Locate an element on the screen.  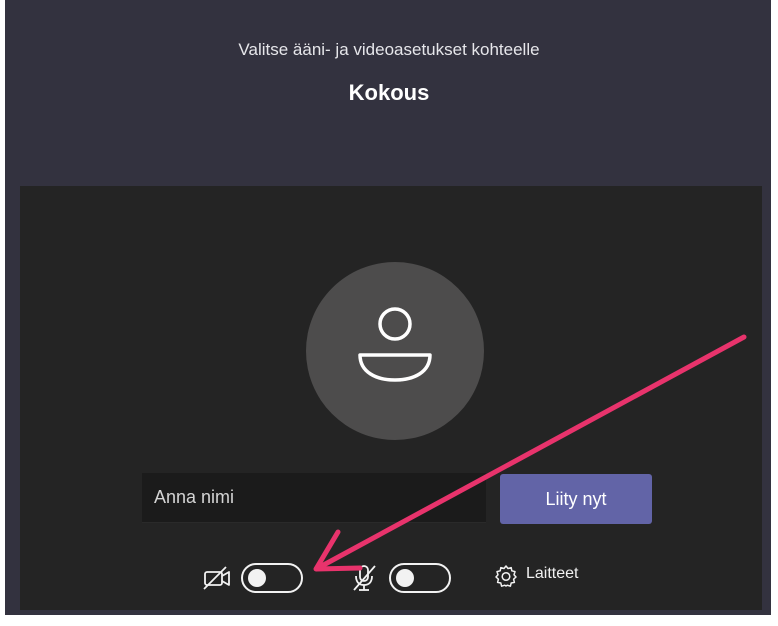
mic-toggle-knob is located at coordinates (405, 578).